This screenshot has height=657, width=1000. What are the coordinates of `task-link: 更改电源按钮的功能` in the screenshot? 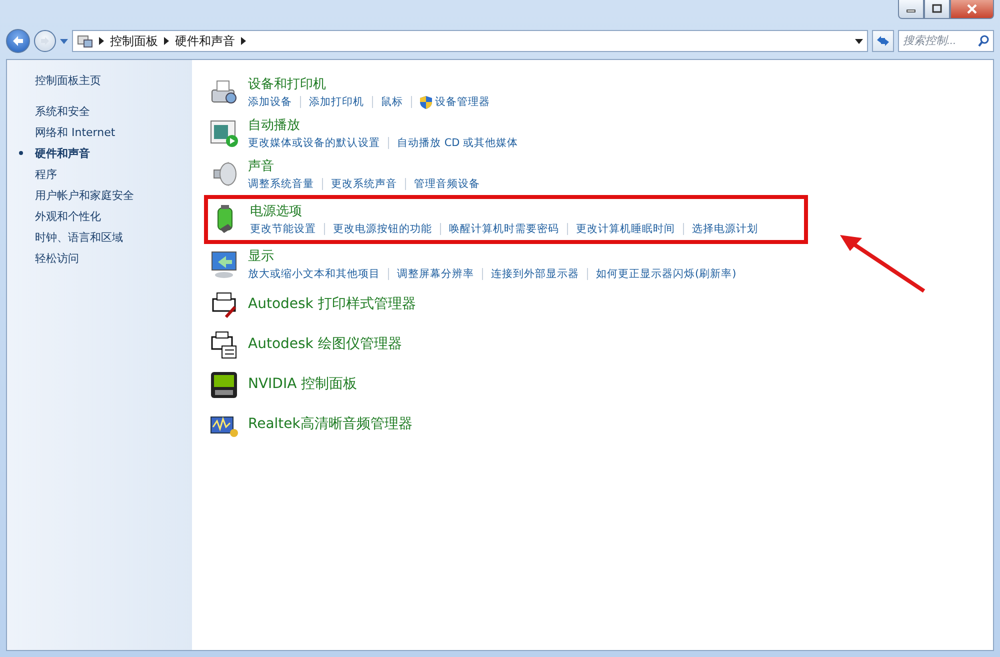 It's located at (382, 229).